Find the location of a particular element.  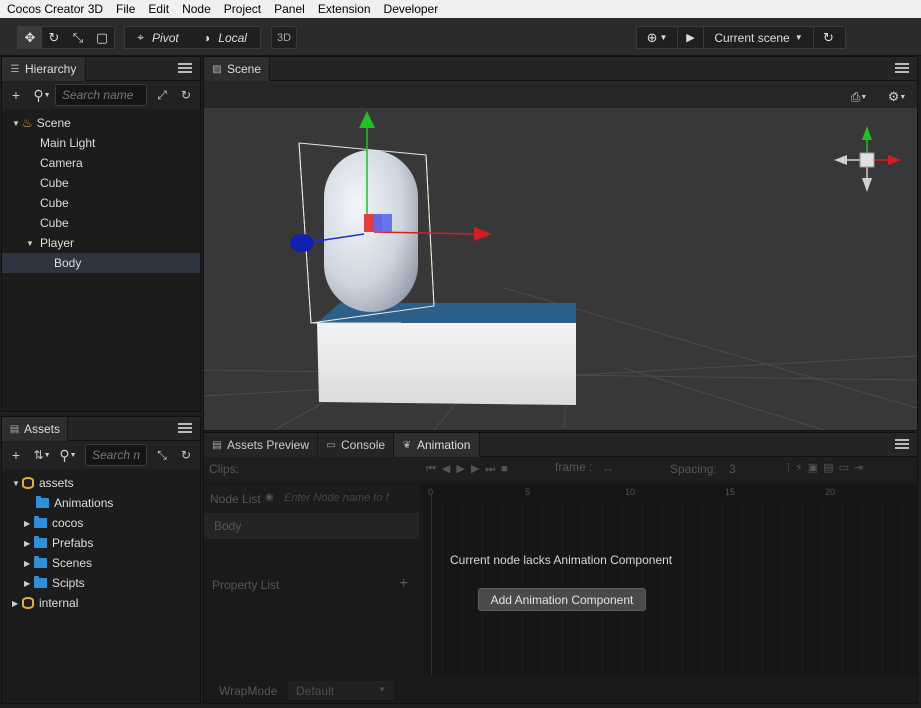

asset-item-scenes: ▶ Scenes is located at coordinates (101, 563).